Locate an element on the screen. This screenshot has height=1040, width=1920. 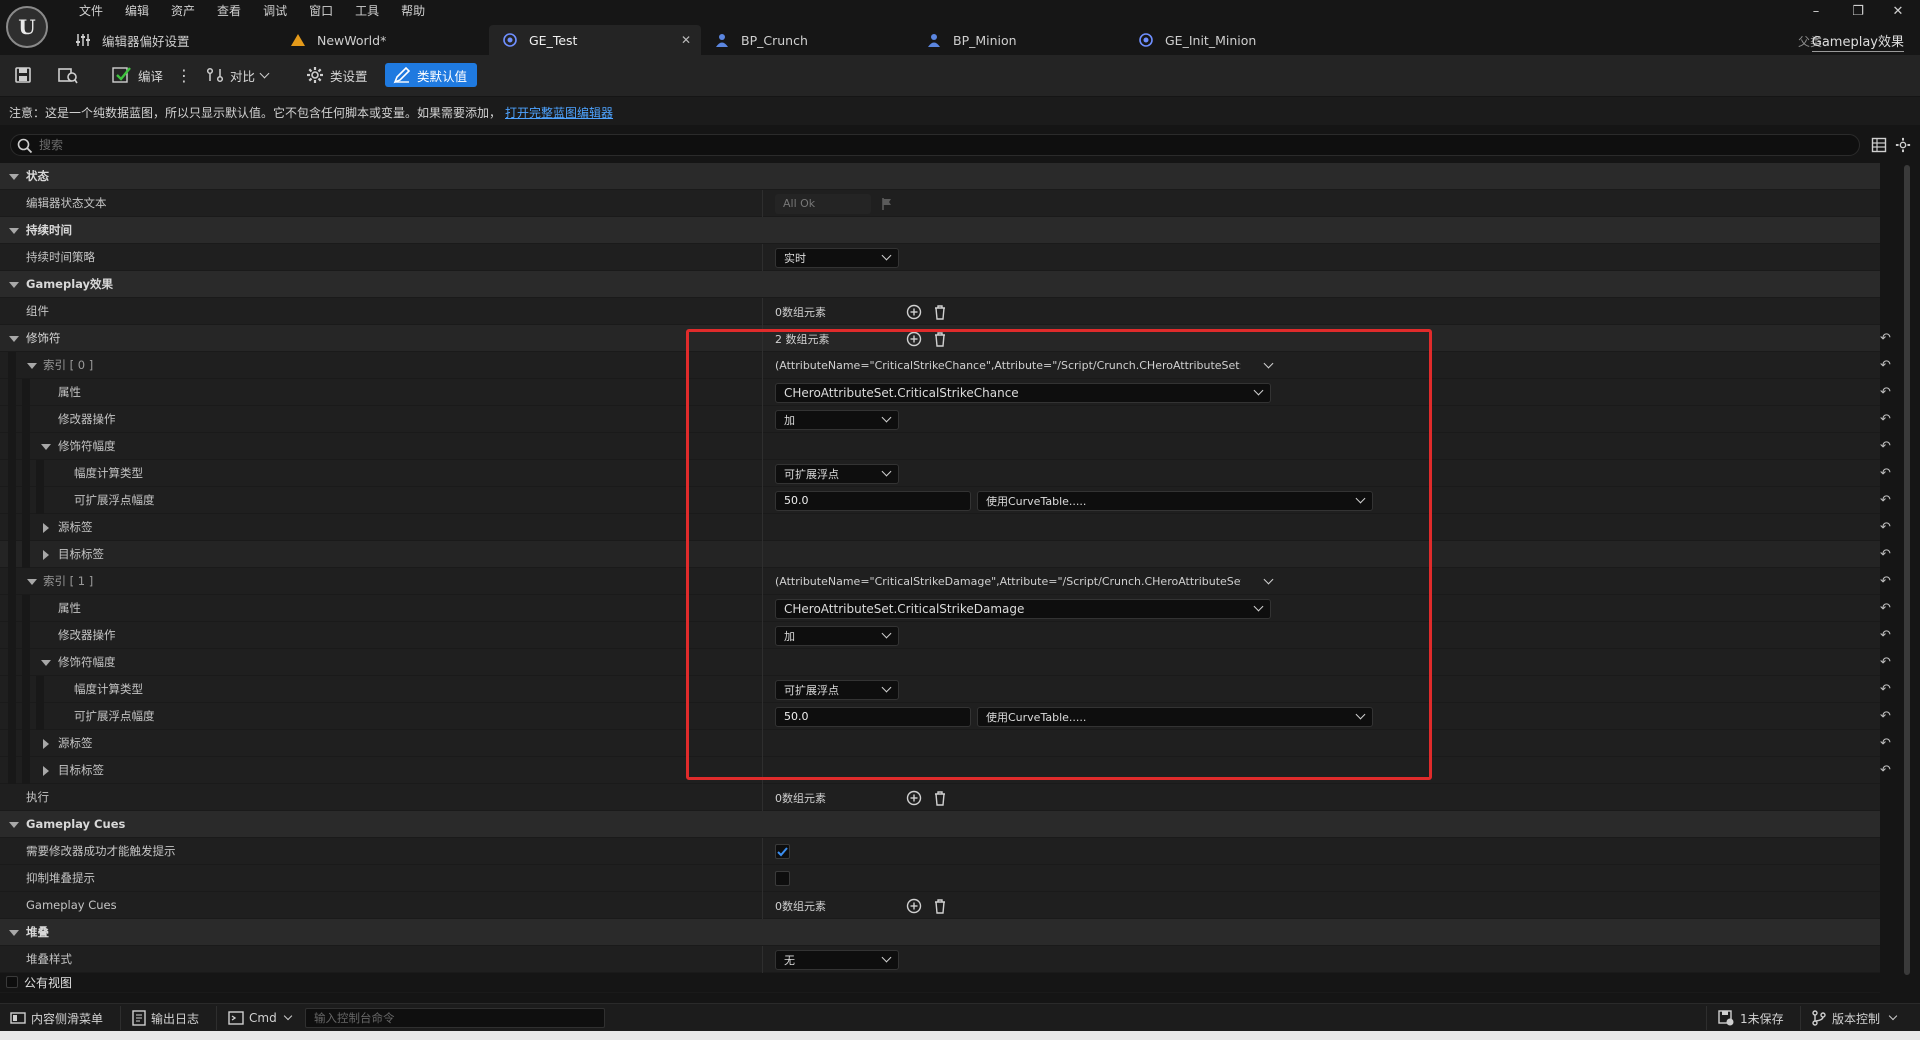
tab-bp-minion: BP_Minion is located at coordinates (1019, 40).